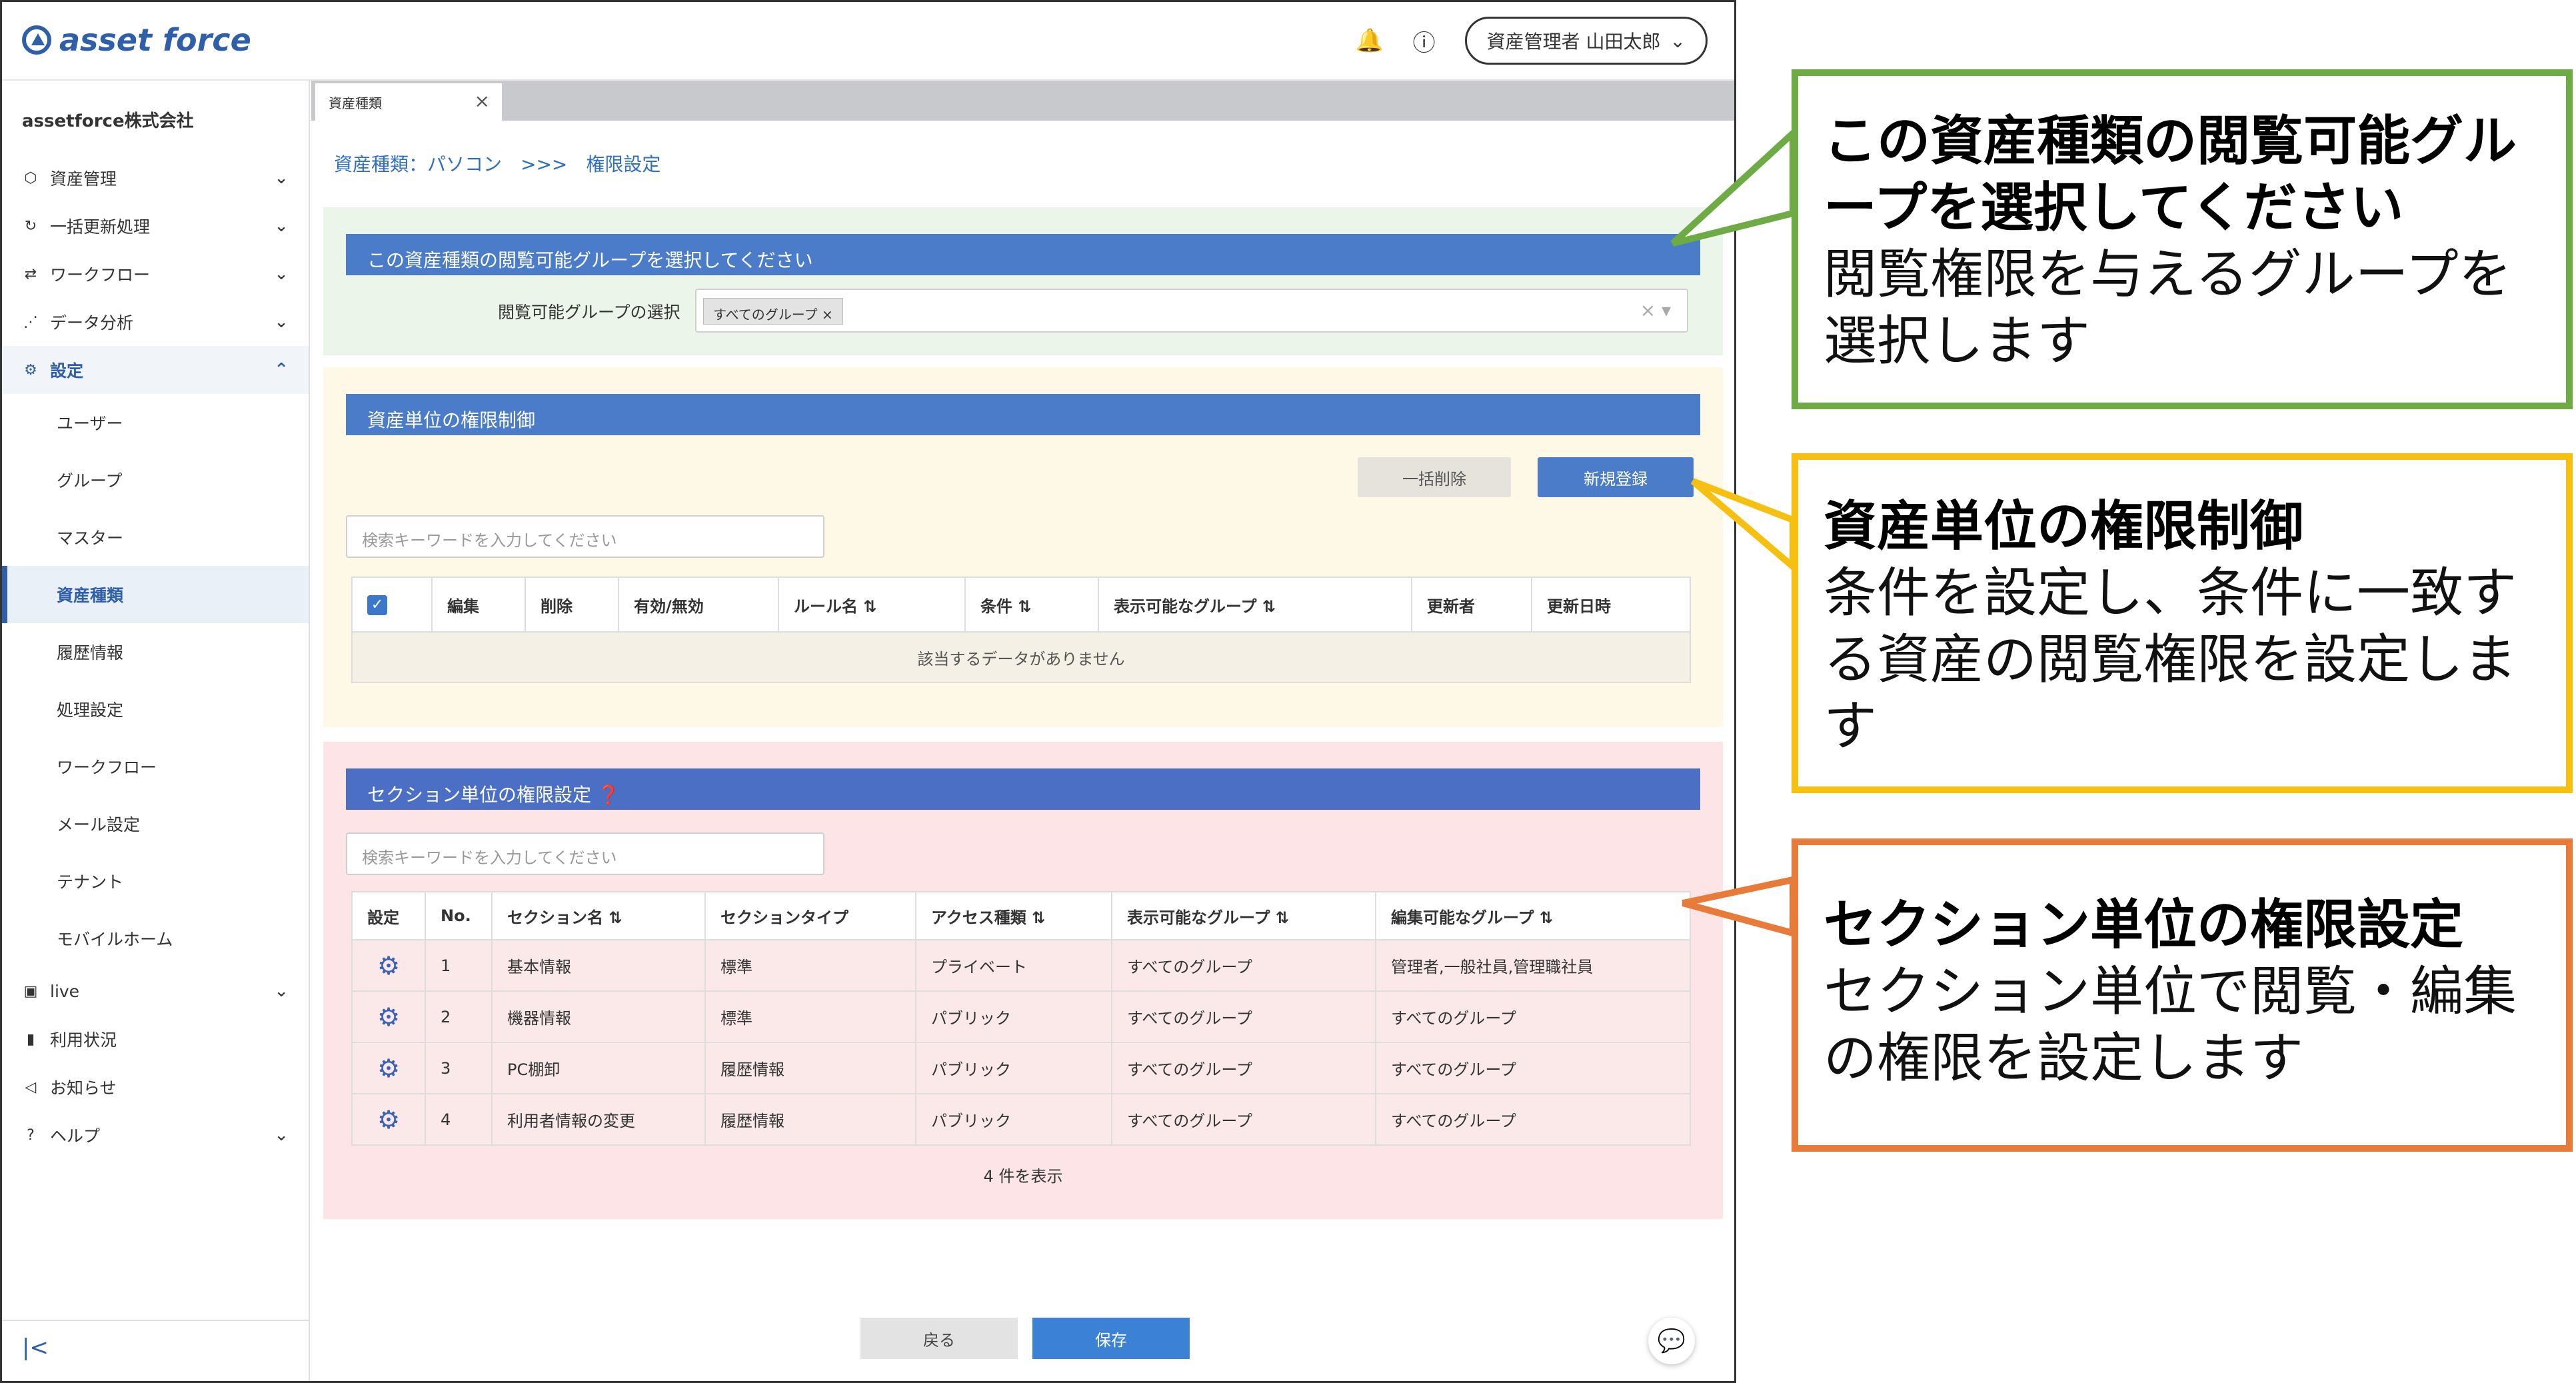  What do you see at coordinates (479, 605) in the screenshot?
I see `column-header: 編集` at bounding box center [479, 605].